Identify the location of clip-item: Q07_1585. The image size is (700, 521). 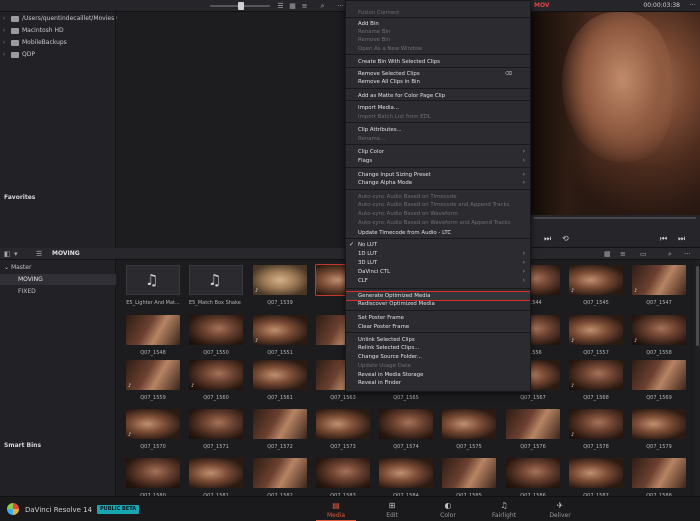
(469, 477).